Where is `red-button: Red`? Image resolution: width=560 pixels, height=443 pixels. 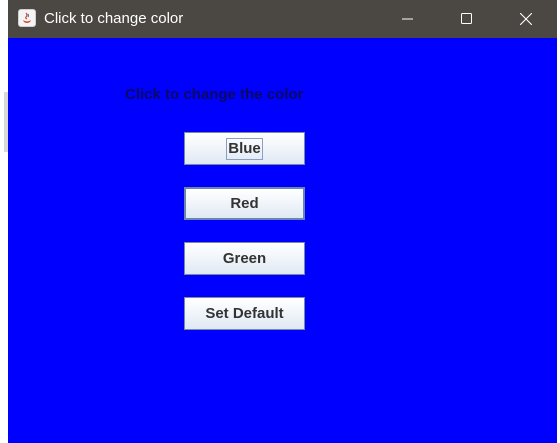
red-button: Red is located at coordinates (244, 203).